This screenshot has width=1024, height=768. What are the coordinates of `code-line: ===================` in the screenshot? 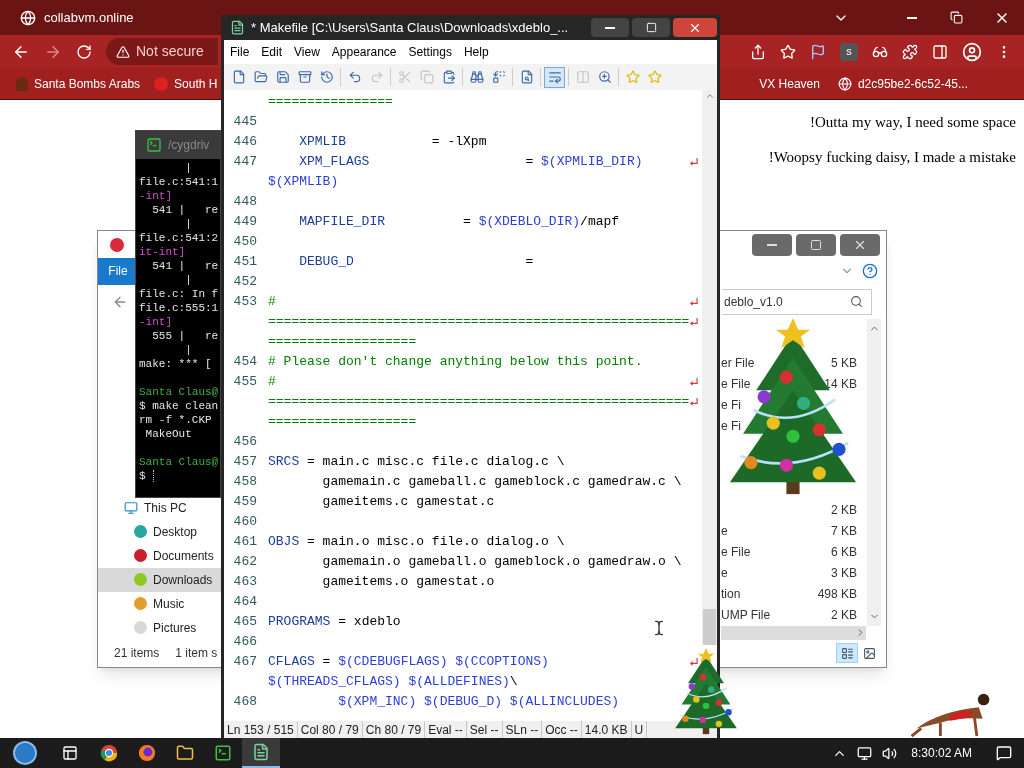 It's located at (342, 422).